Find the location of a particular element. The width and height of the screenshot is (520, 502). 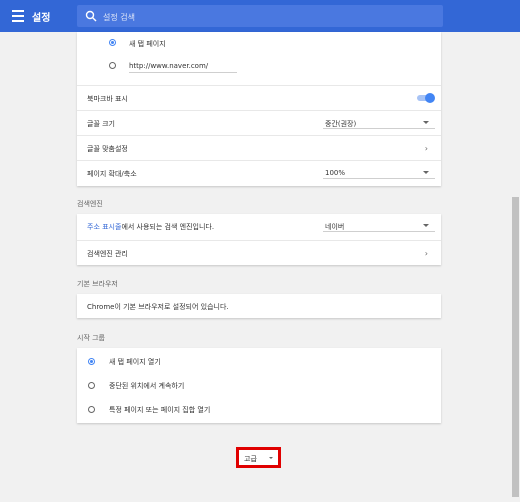

option-new-tab-label: 새 탭 페이지 is located at coordinates (147, 44).